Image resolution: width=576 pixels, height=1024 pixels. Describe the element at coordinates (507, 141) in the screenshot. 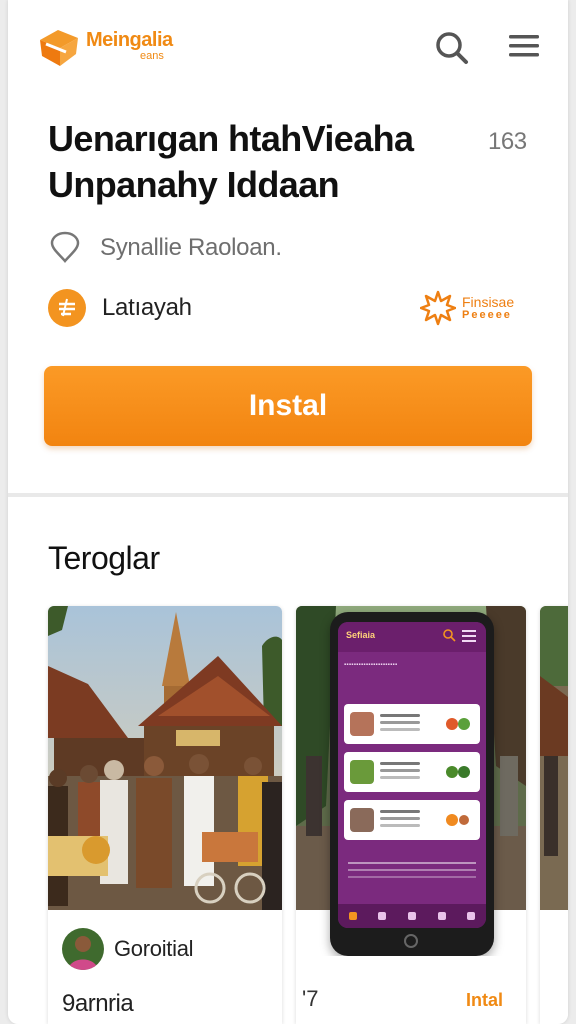

I see `rating-count: 163` at that location.